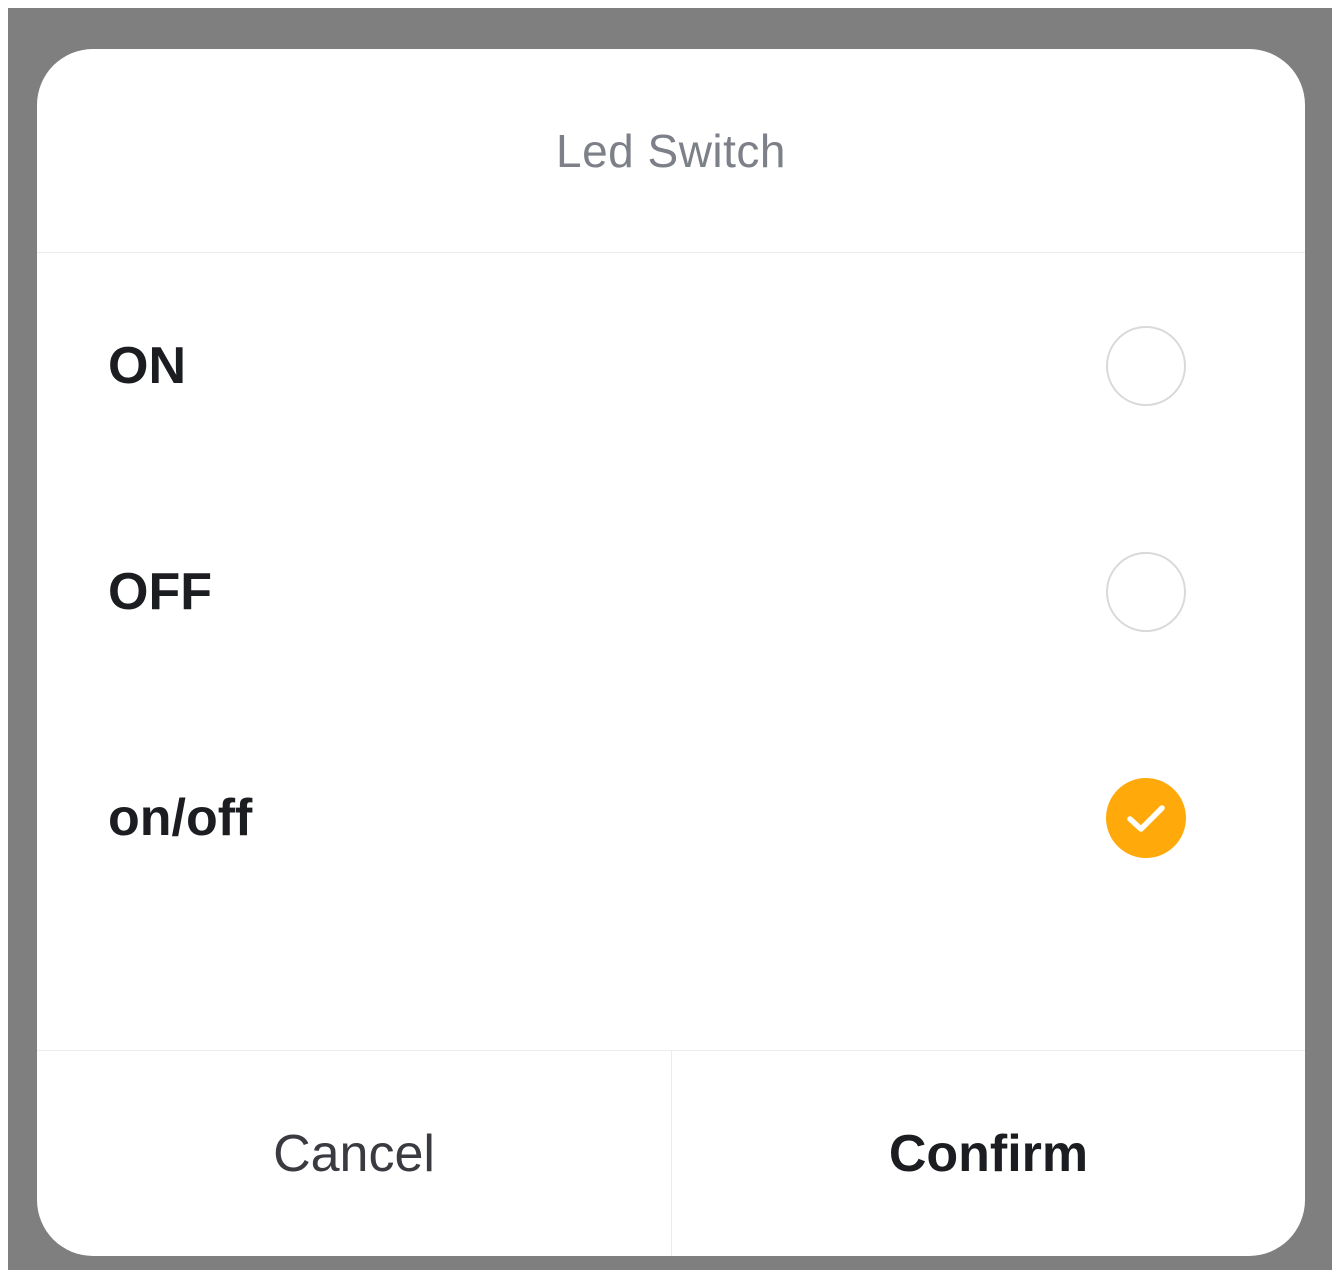 This screenshot has width=1336, height=1274. What do you see at coordinates (988, 1153) in the screenshot?
I see `confirm-button: Confirm` at bounding box center [988, 1153].